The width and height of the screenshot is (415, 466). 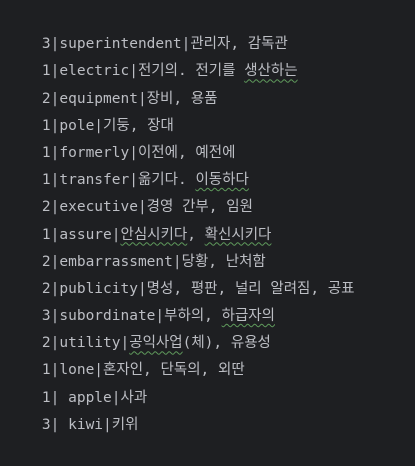 What do you see at coordinates (129, 98) in the screenshot?
I see `line-text: 2|equipment|장비, 용품` at bounding box center [129, 98].